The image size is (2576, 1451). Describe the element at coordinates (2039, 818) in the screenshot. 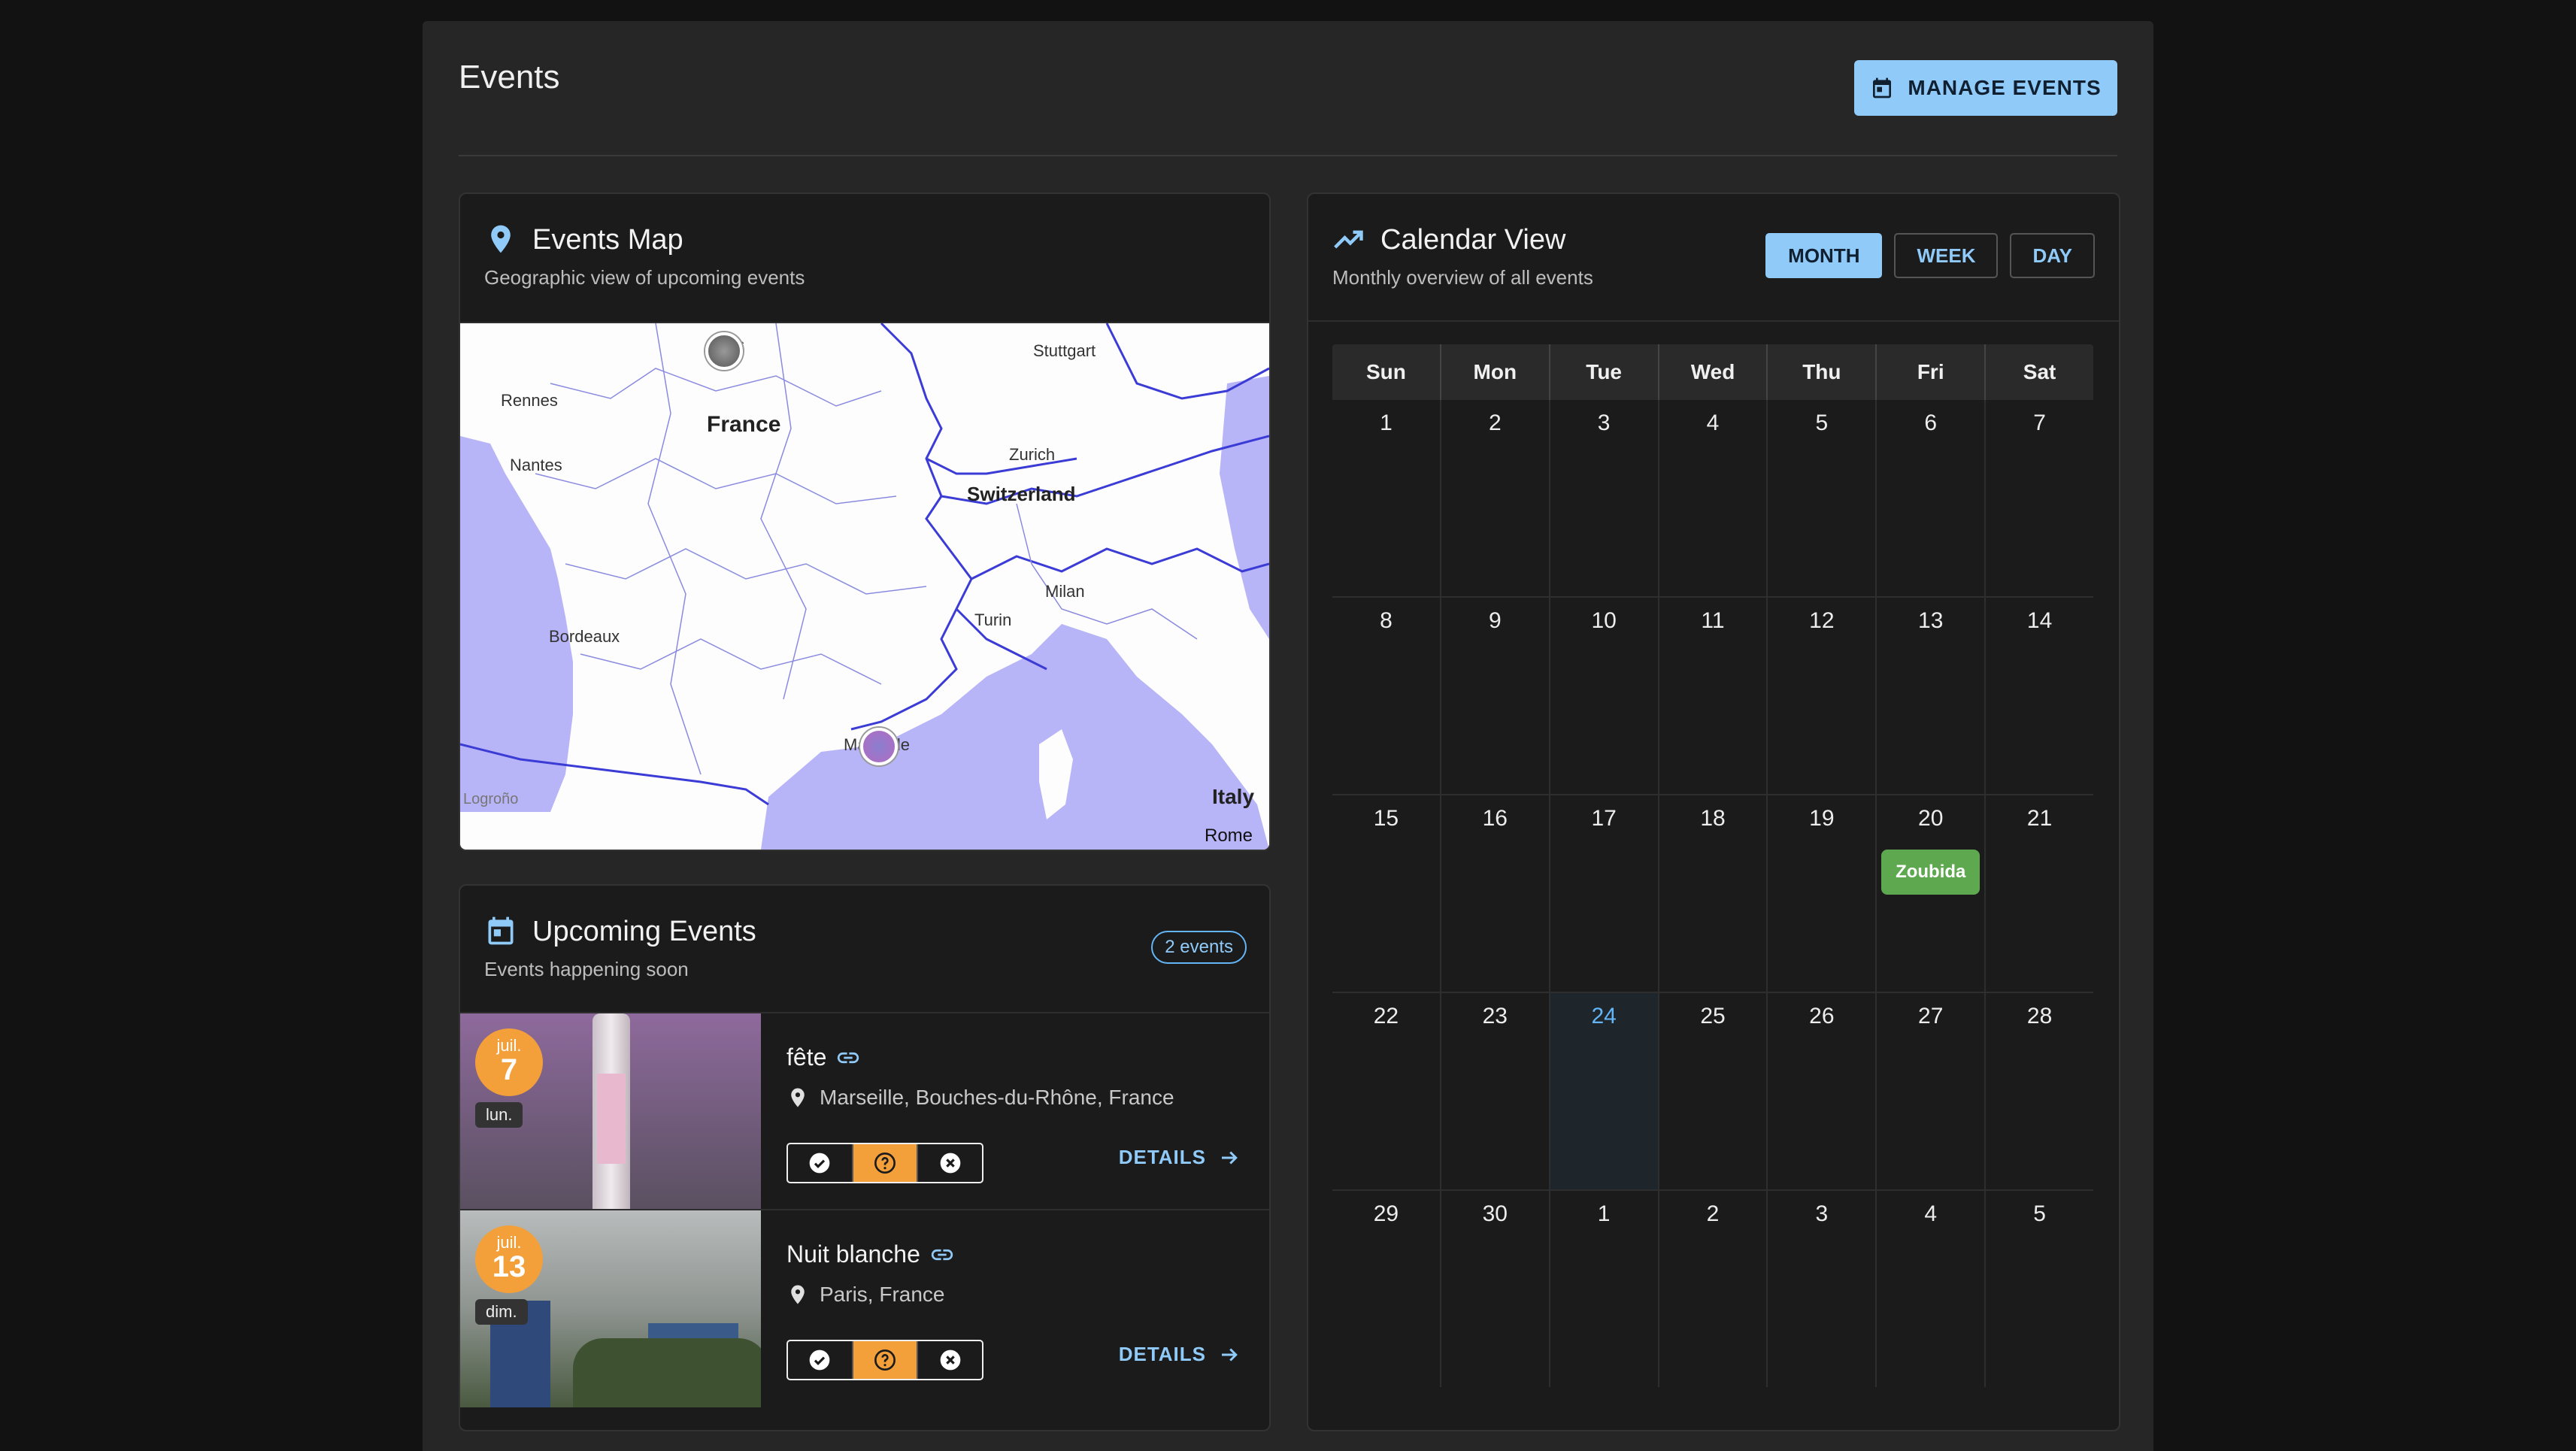

I see `calendar-day-number: 21` at that location.